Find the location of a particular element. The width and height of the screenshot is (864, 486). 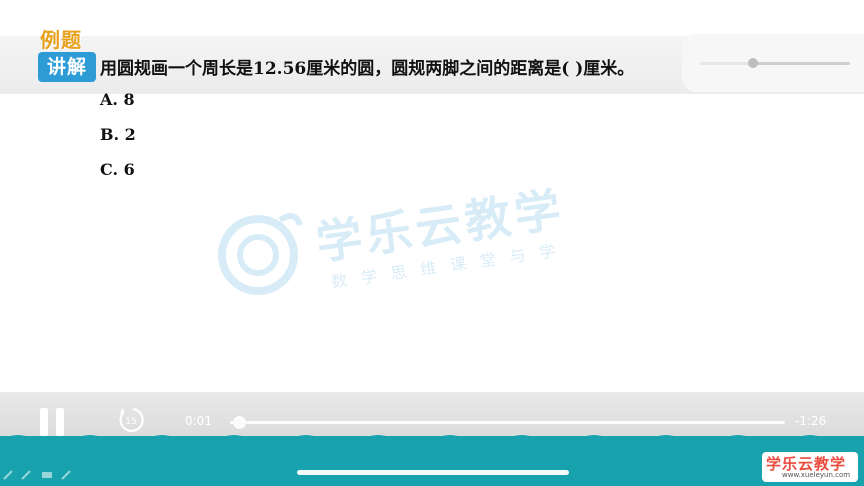

question-text: 用圆规画一个周长是12.56厘米的圆，圆规两脚之间的距离是( )厘米。 is located at coordinates (367, 69).